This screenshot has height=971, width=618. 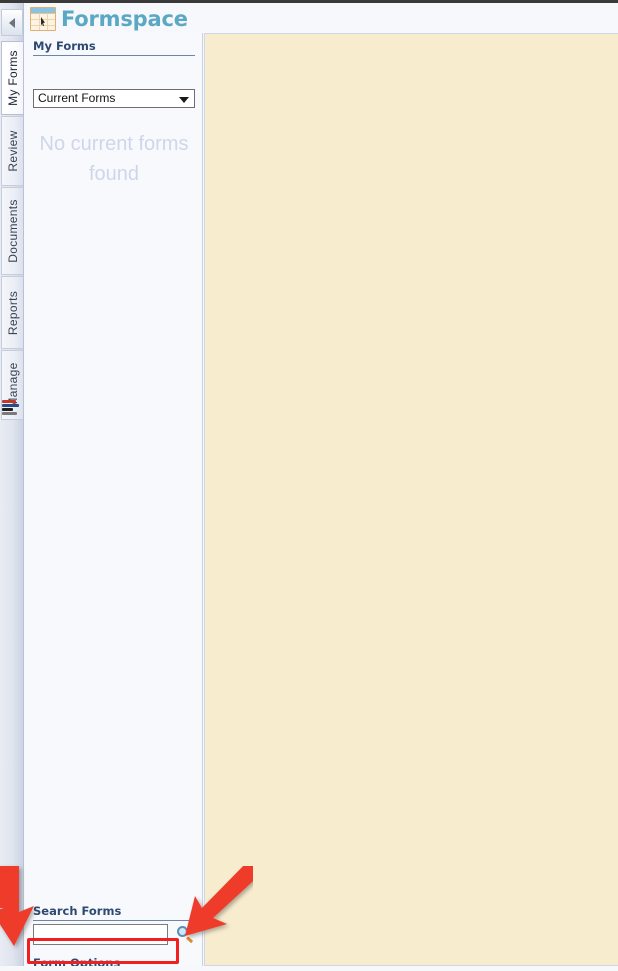 I want to click on window-bottom-strip, so click(x=309, y=968).